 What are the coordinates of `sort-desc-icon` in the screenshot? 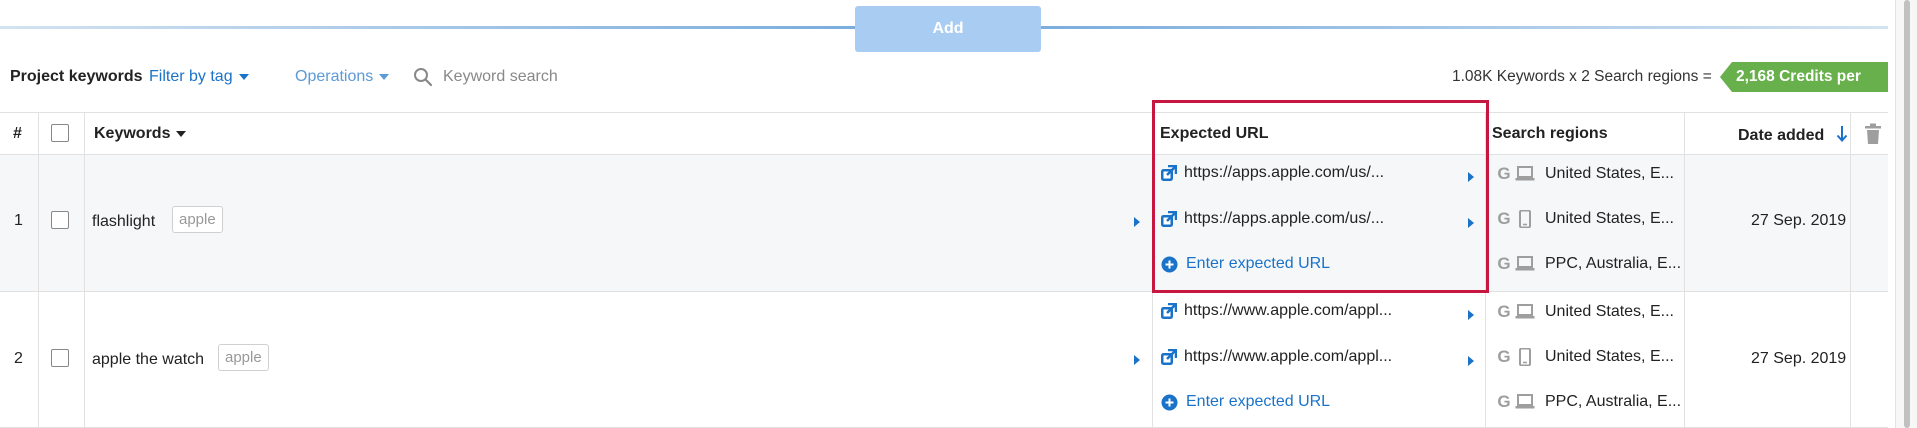 It's located at (1841, 134).